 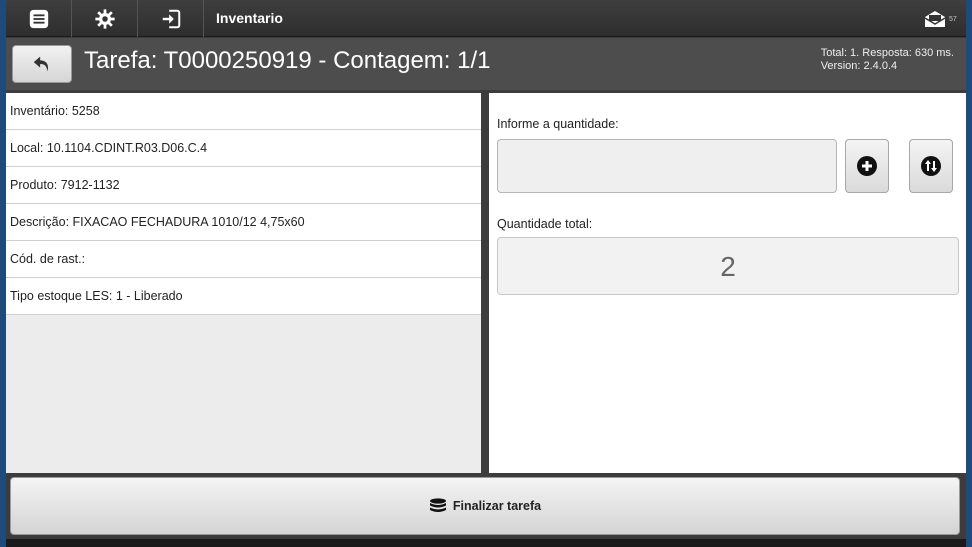 I want to click on menu-button, so click(x=39, y=18).